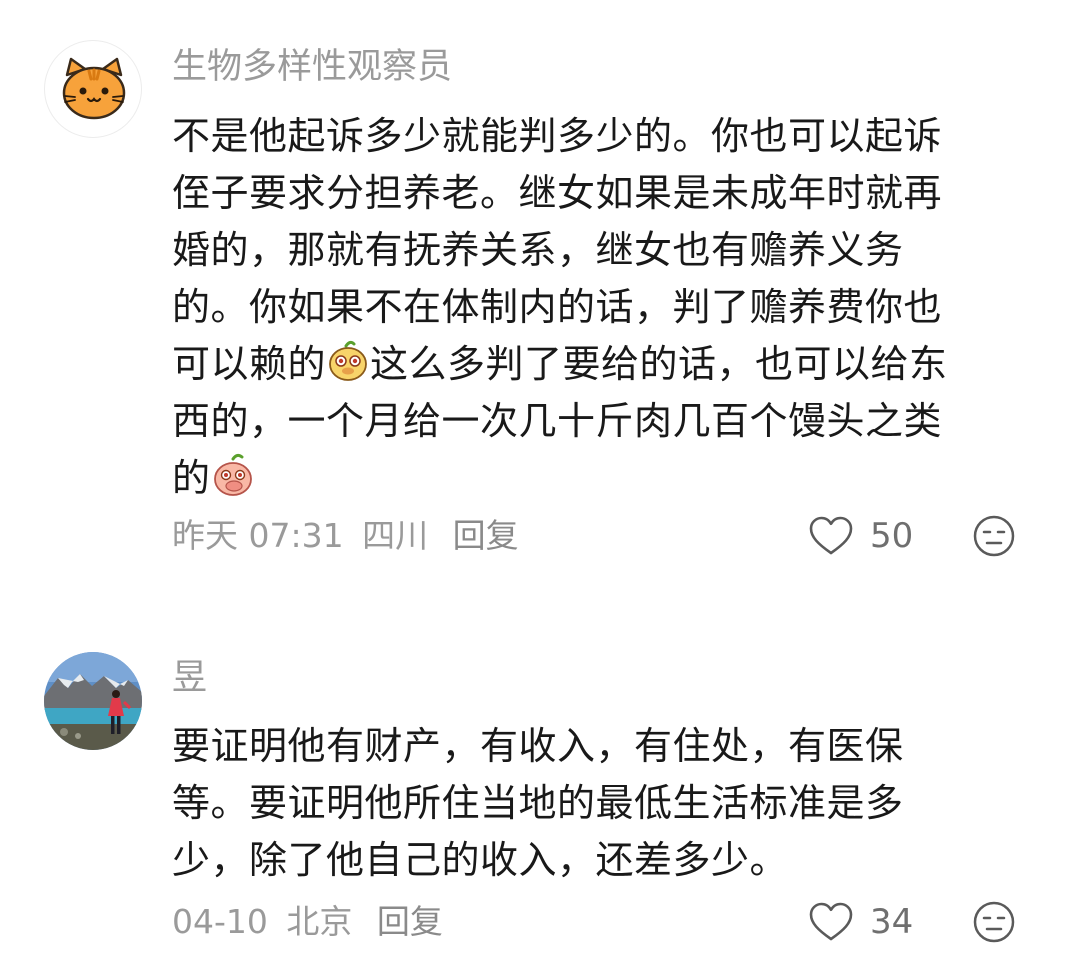 The width and height of the screenshot is (1080, 968). Describe the element at coordinates (538, 746) in the screenshot. I see `comment-line: 要证明他有财产，有收入，有住处，有医保` at that location.